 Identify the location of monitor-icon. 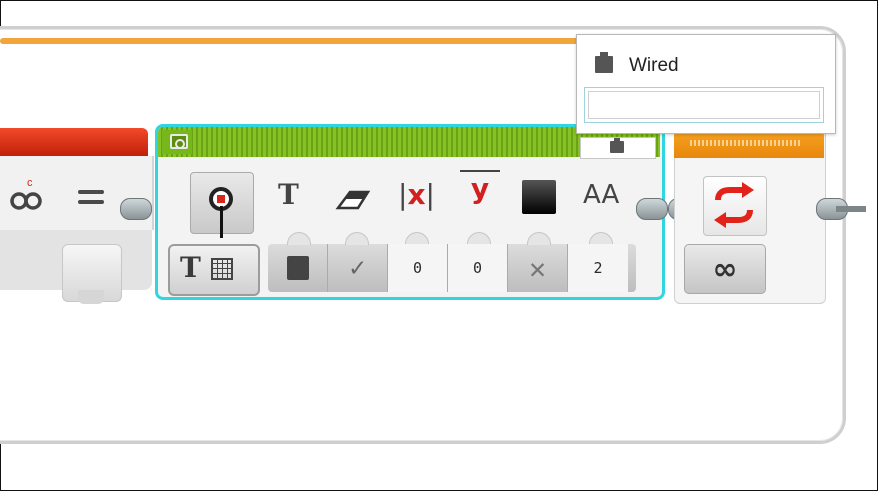
(179, 141).